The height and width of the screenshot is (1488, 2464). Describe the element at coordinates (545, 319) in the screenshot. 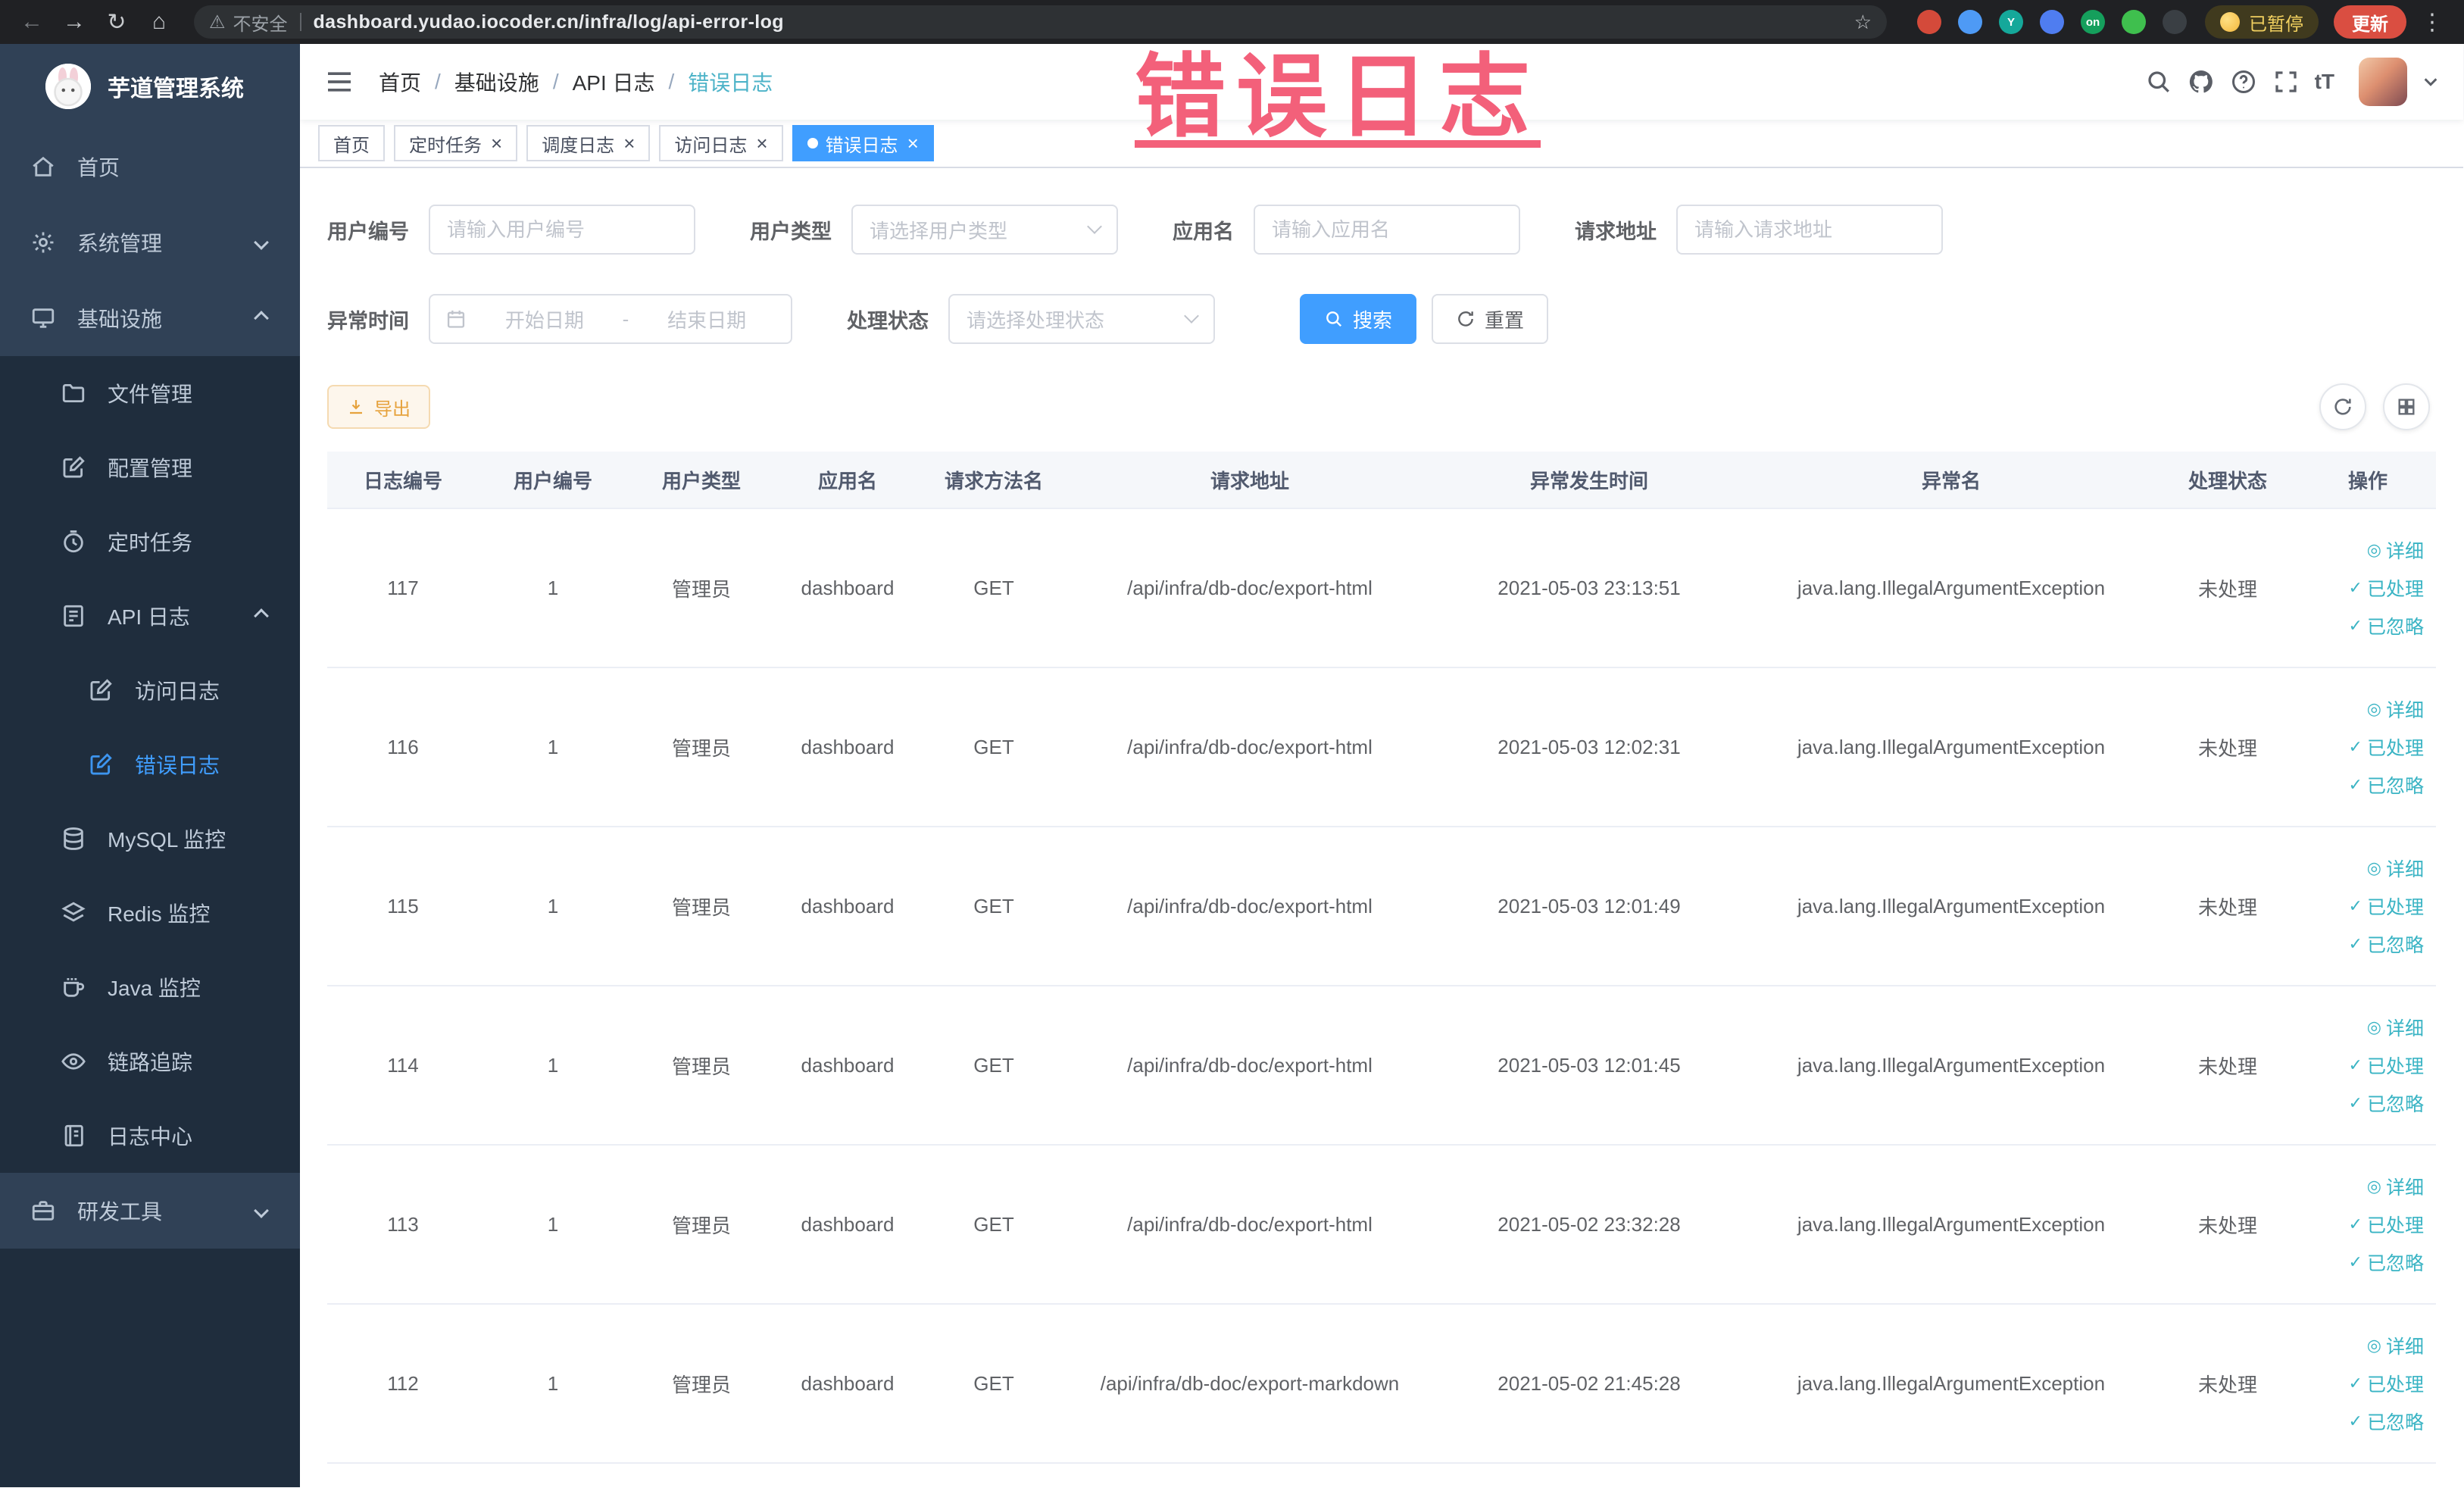

I see `start-date-placeholder: 开始日期` at that location.